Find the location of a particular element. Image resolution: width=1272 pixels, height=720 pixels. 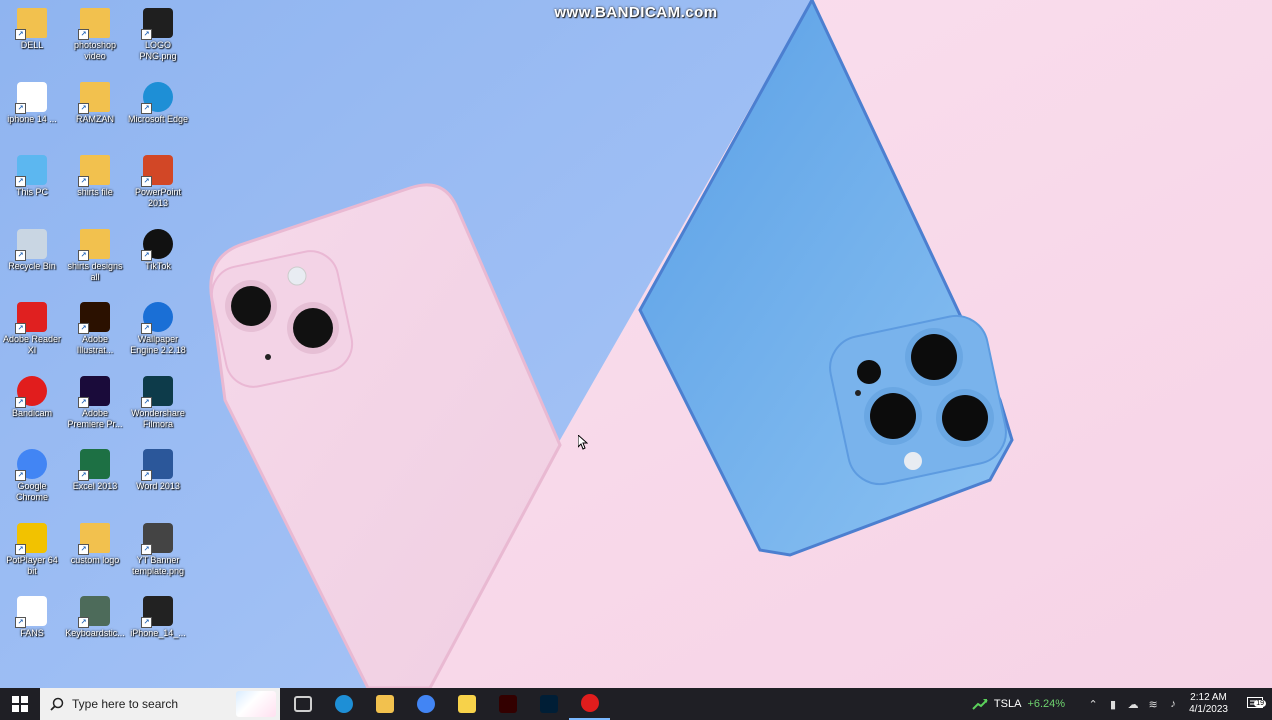

notification-count: 19 is located at coordinates (1260, 703).